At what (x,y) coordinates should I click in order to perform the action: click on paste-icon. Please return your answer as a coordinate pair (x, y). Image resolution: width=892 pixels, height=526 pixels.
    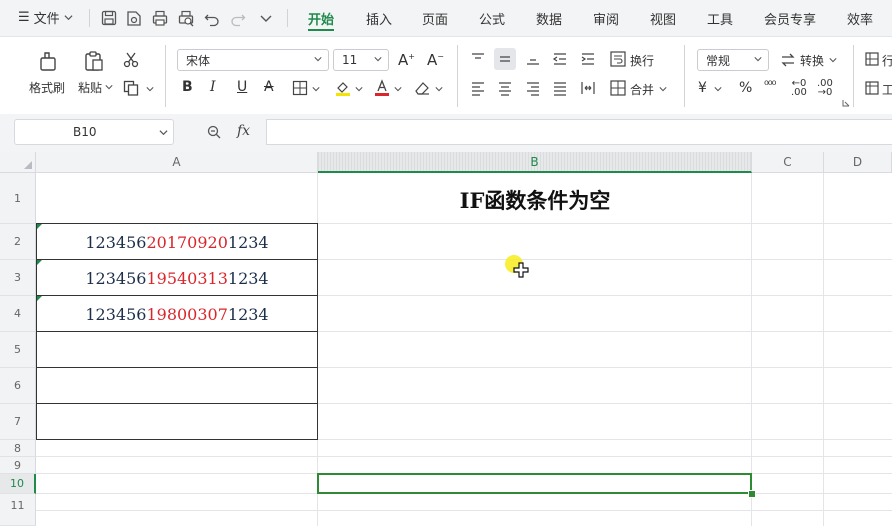
    Looking at the image, I should click on (94, 61).